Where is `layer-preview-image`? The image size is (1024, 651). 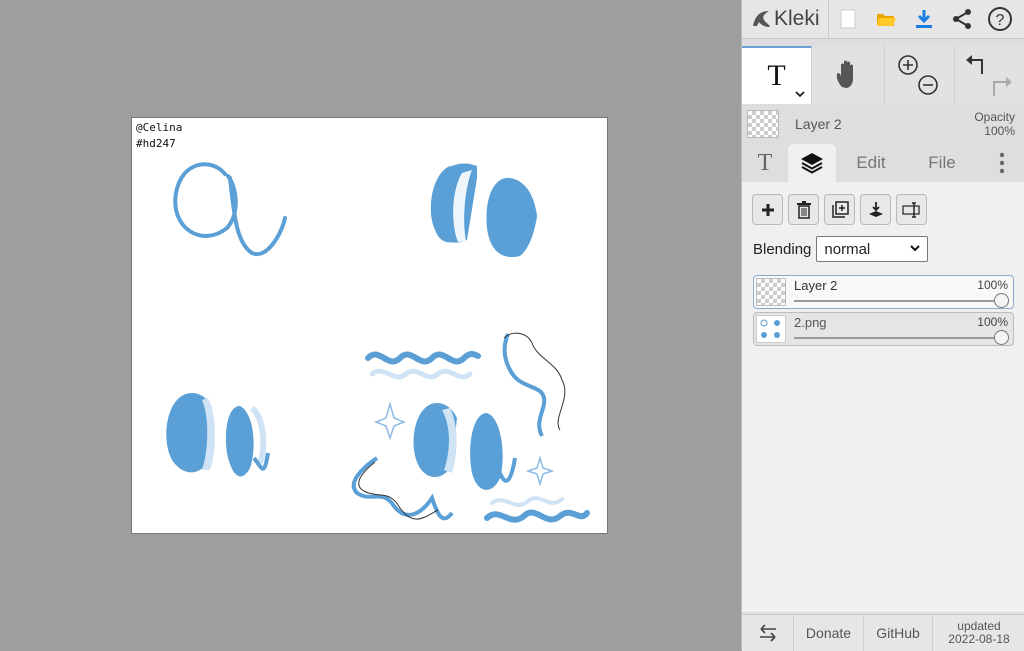 layer-preview-image is located at coordinates (770, 328).